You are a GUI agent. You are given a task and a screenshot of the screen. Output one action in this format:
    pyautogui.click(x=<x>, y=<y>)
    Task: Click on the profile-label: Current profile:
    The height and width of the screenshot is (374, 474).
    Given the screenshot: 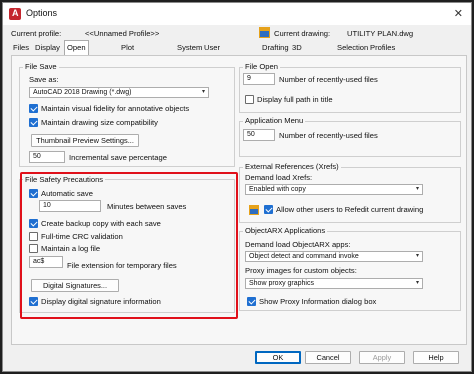 What is the action you would take?
    pyautogui.click(x=36, y=33)
    